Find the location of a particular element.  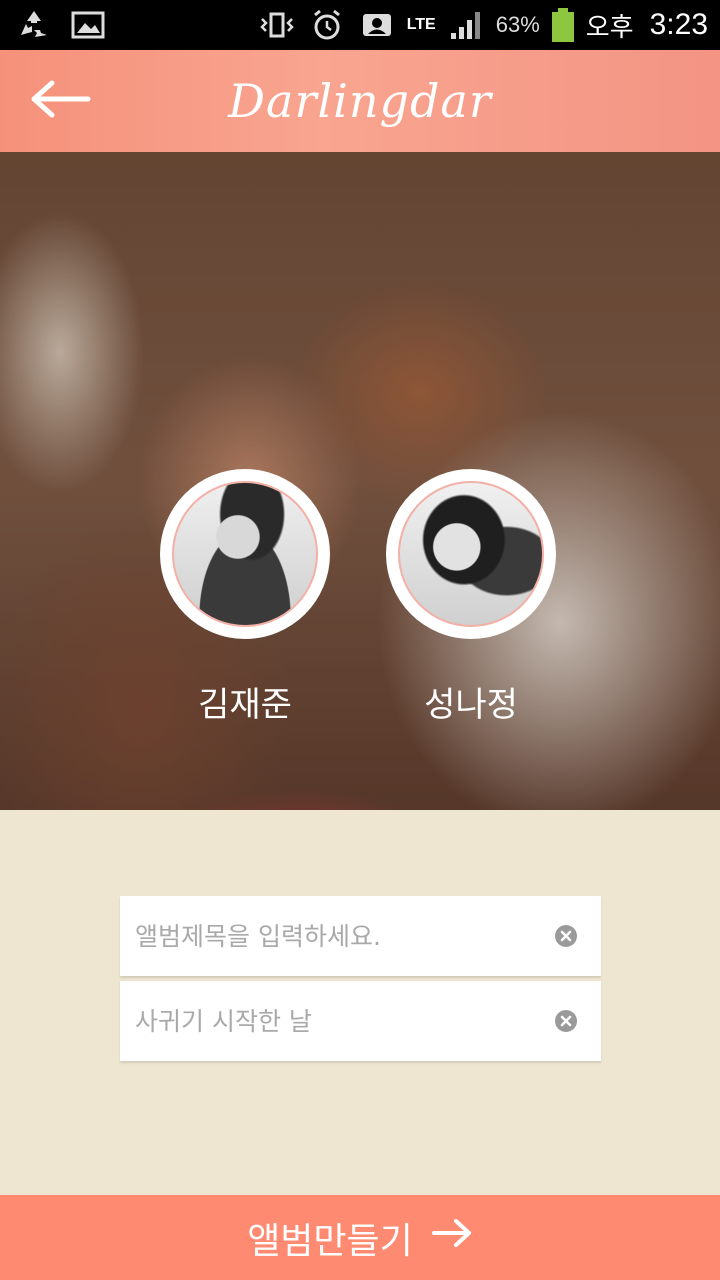

album-title-clear-button is located at coordinates (566, 936).